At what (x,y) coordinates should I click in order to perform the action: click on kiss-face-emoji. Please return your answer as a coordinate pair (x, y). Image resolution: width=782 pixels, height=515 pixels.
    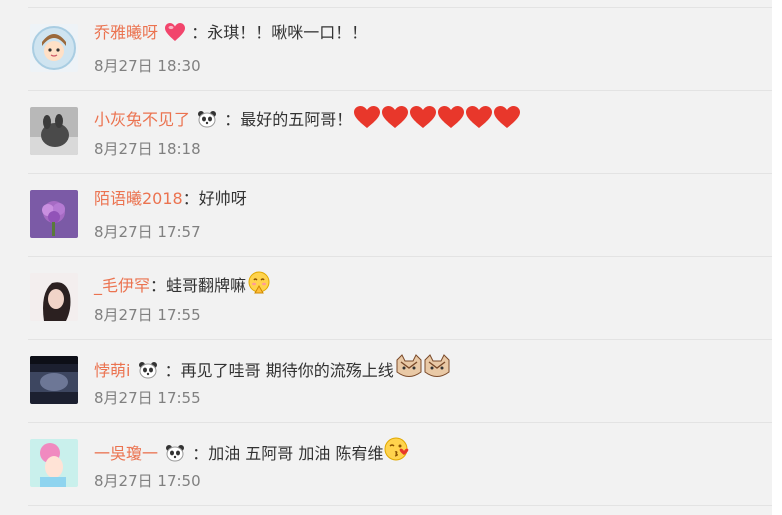
    Looking at the image, I should click on (396, 449).